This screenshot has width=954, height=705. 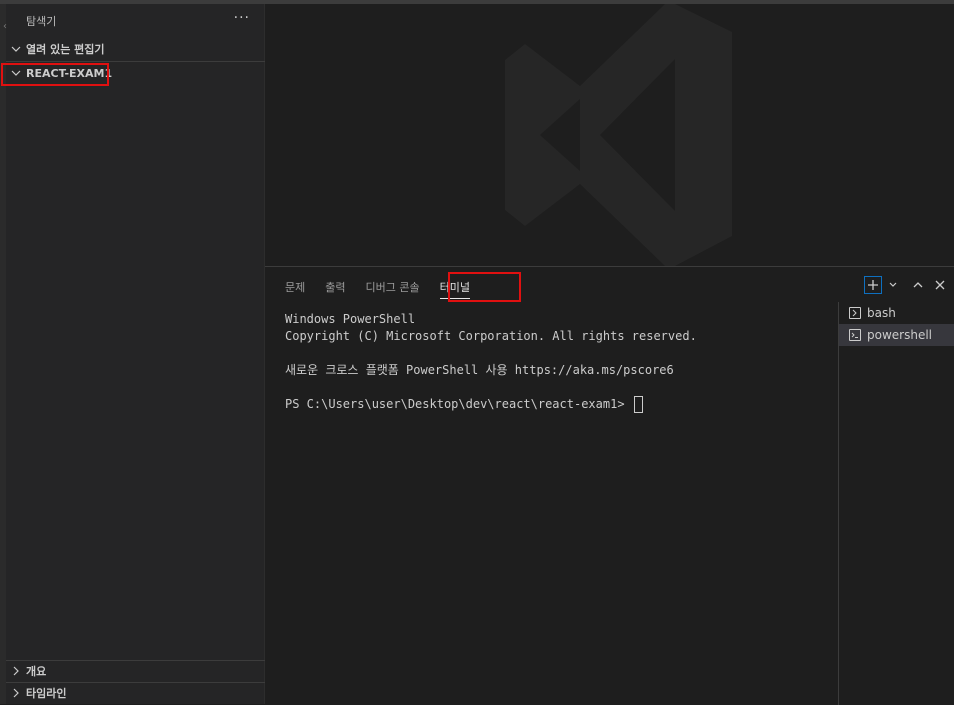 I want to click on tab-output: 출력, so click(x=335, y=287).